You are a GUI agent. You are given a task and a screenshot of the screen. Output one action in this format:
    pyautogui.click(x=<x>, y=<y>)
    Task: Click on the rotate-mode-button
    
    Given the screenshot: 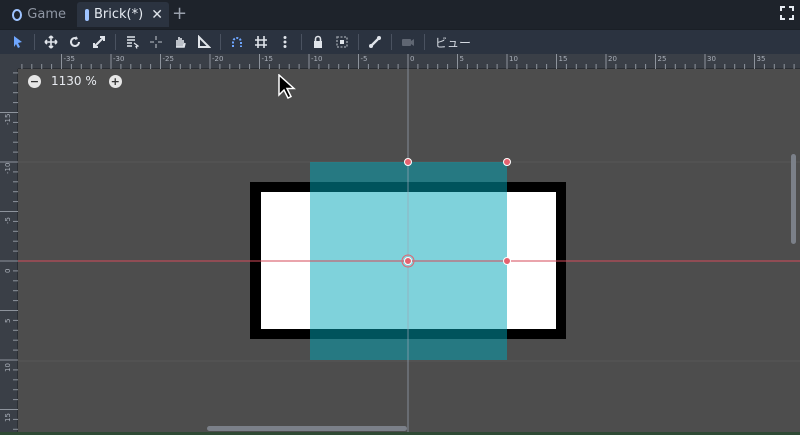 What is the action you would take?
    pyautogui.click(x=75, y=42)
    